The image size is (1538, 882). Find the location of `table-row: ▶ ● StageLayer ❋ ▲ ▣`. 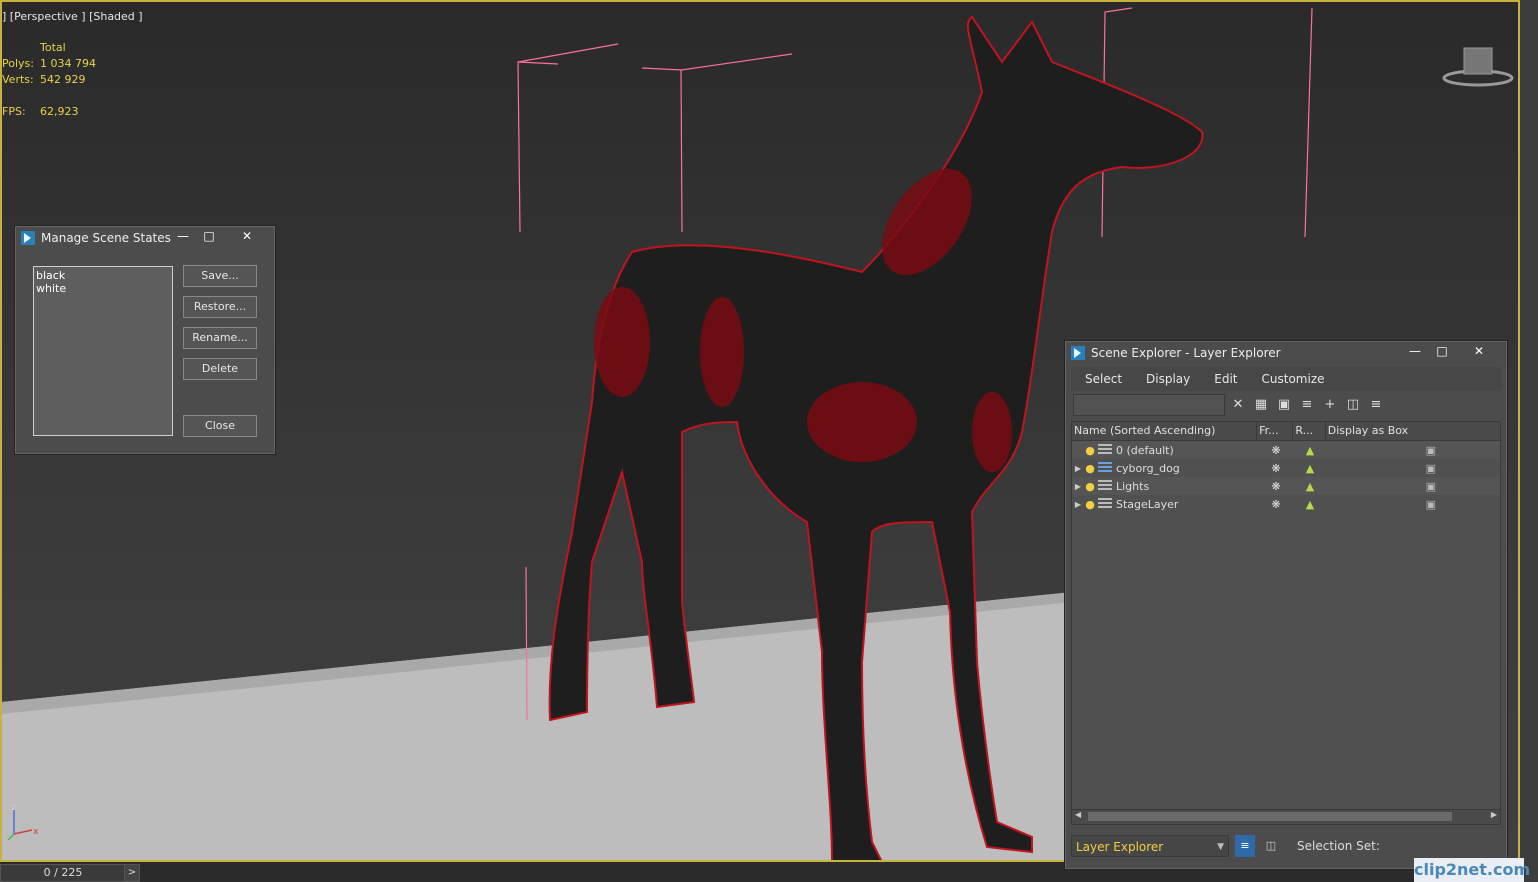

table-row: ▶ ● StageLayer ❋ ▲ ▣ is located at coordinates (1286, 504).